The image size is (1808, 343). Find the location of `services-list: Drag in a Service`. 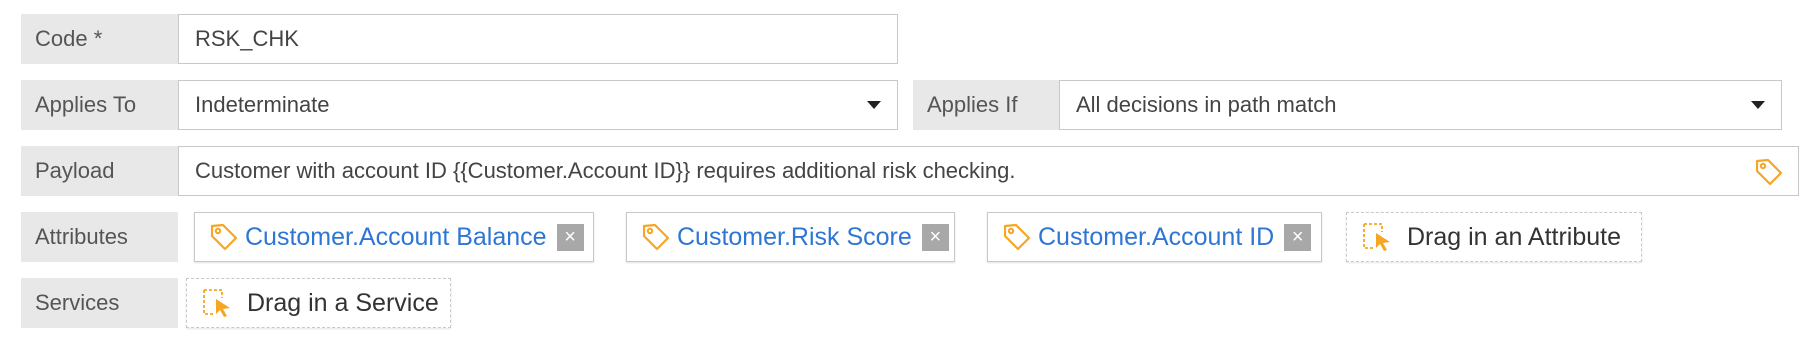

services-list: Drag in a Service is located at coordinates (904, 303).